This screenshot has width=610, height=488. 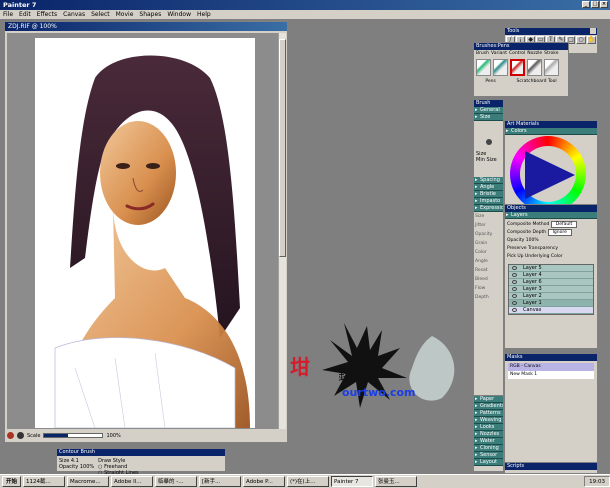 What do you see at coordinates (551, 131) in the screenshot?
I see `section-colors: Colors` at bounding box center [551, 131].